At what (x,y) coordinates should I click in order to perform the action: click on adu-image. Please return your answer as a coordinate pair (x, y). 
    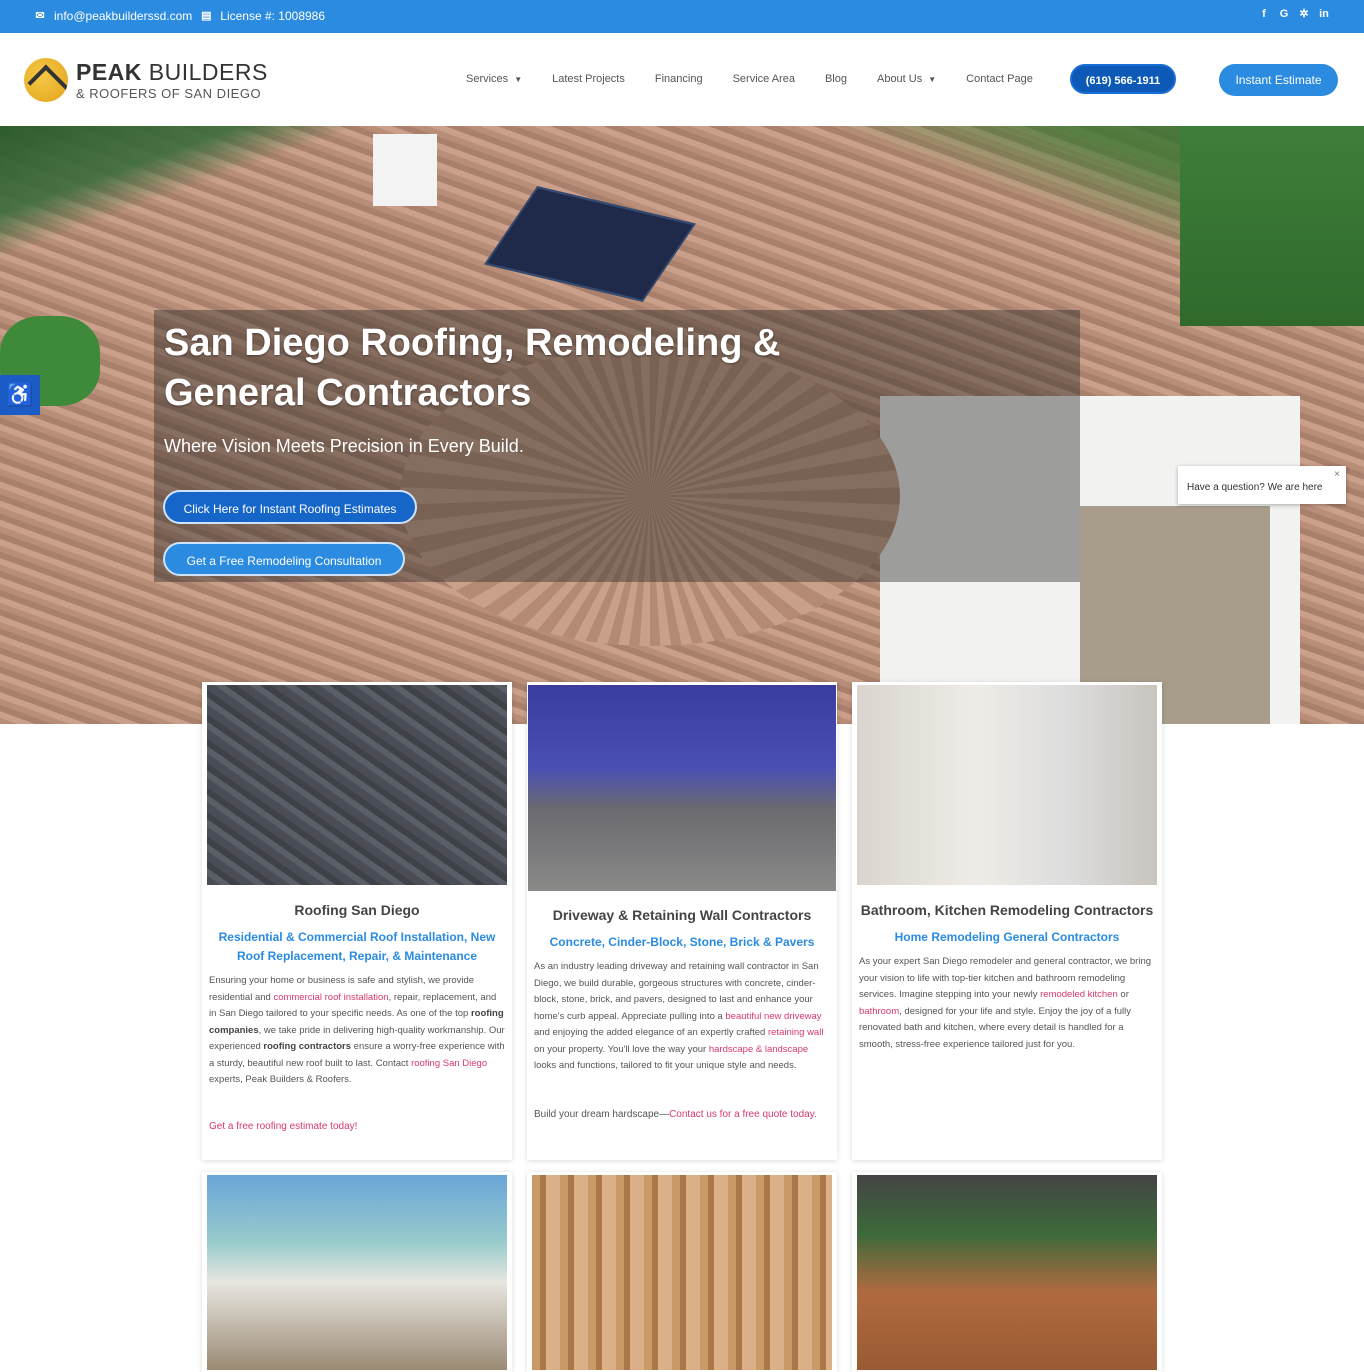
    Looking at the image, I should click on (357, 1272).